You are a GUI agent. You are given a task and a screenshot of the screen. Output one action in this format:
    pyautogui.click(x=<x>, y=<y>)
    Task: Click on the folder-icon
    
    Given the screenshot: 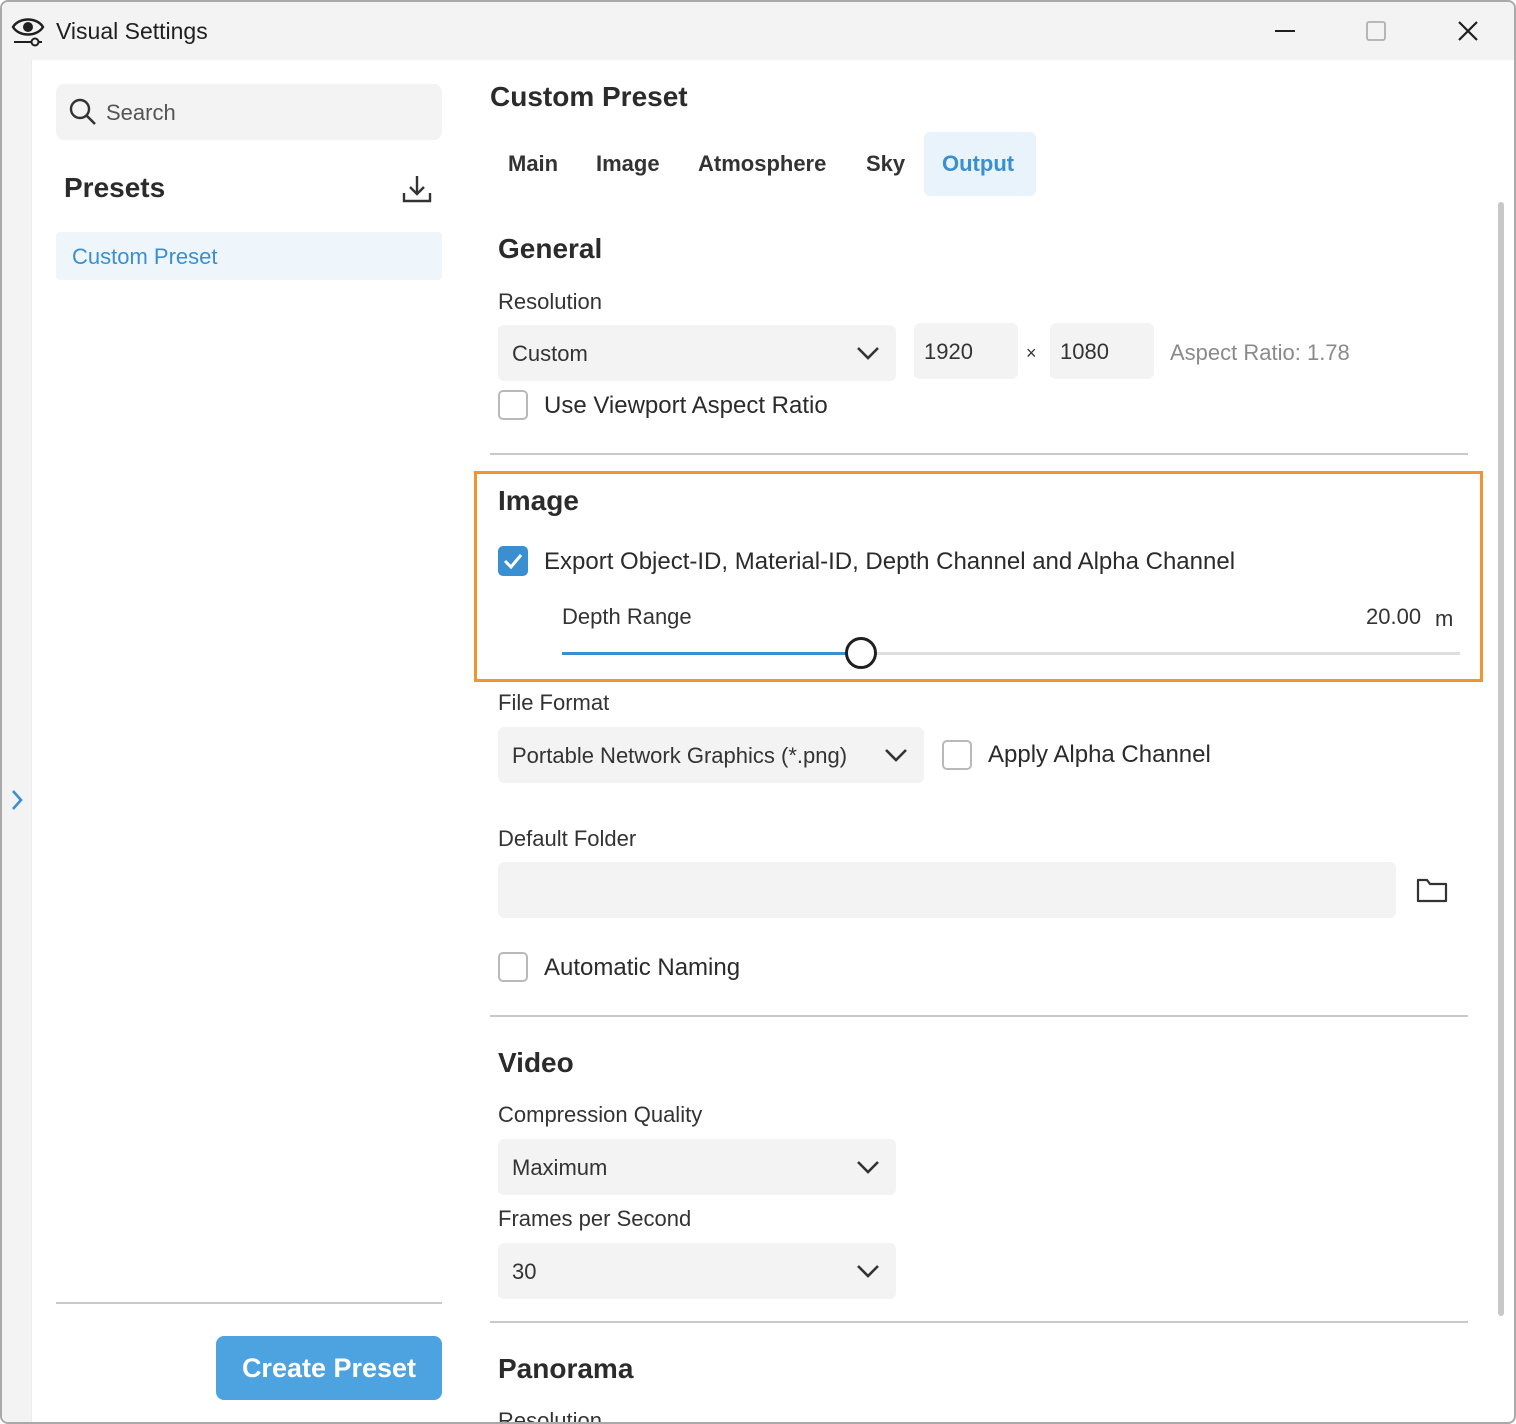 What is the action you would take?
    pyautogui.click(x=1432, y=890)
    